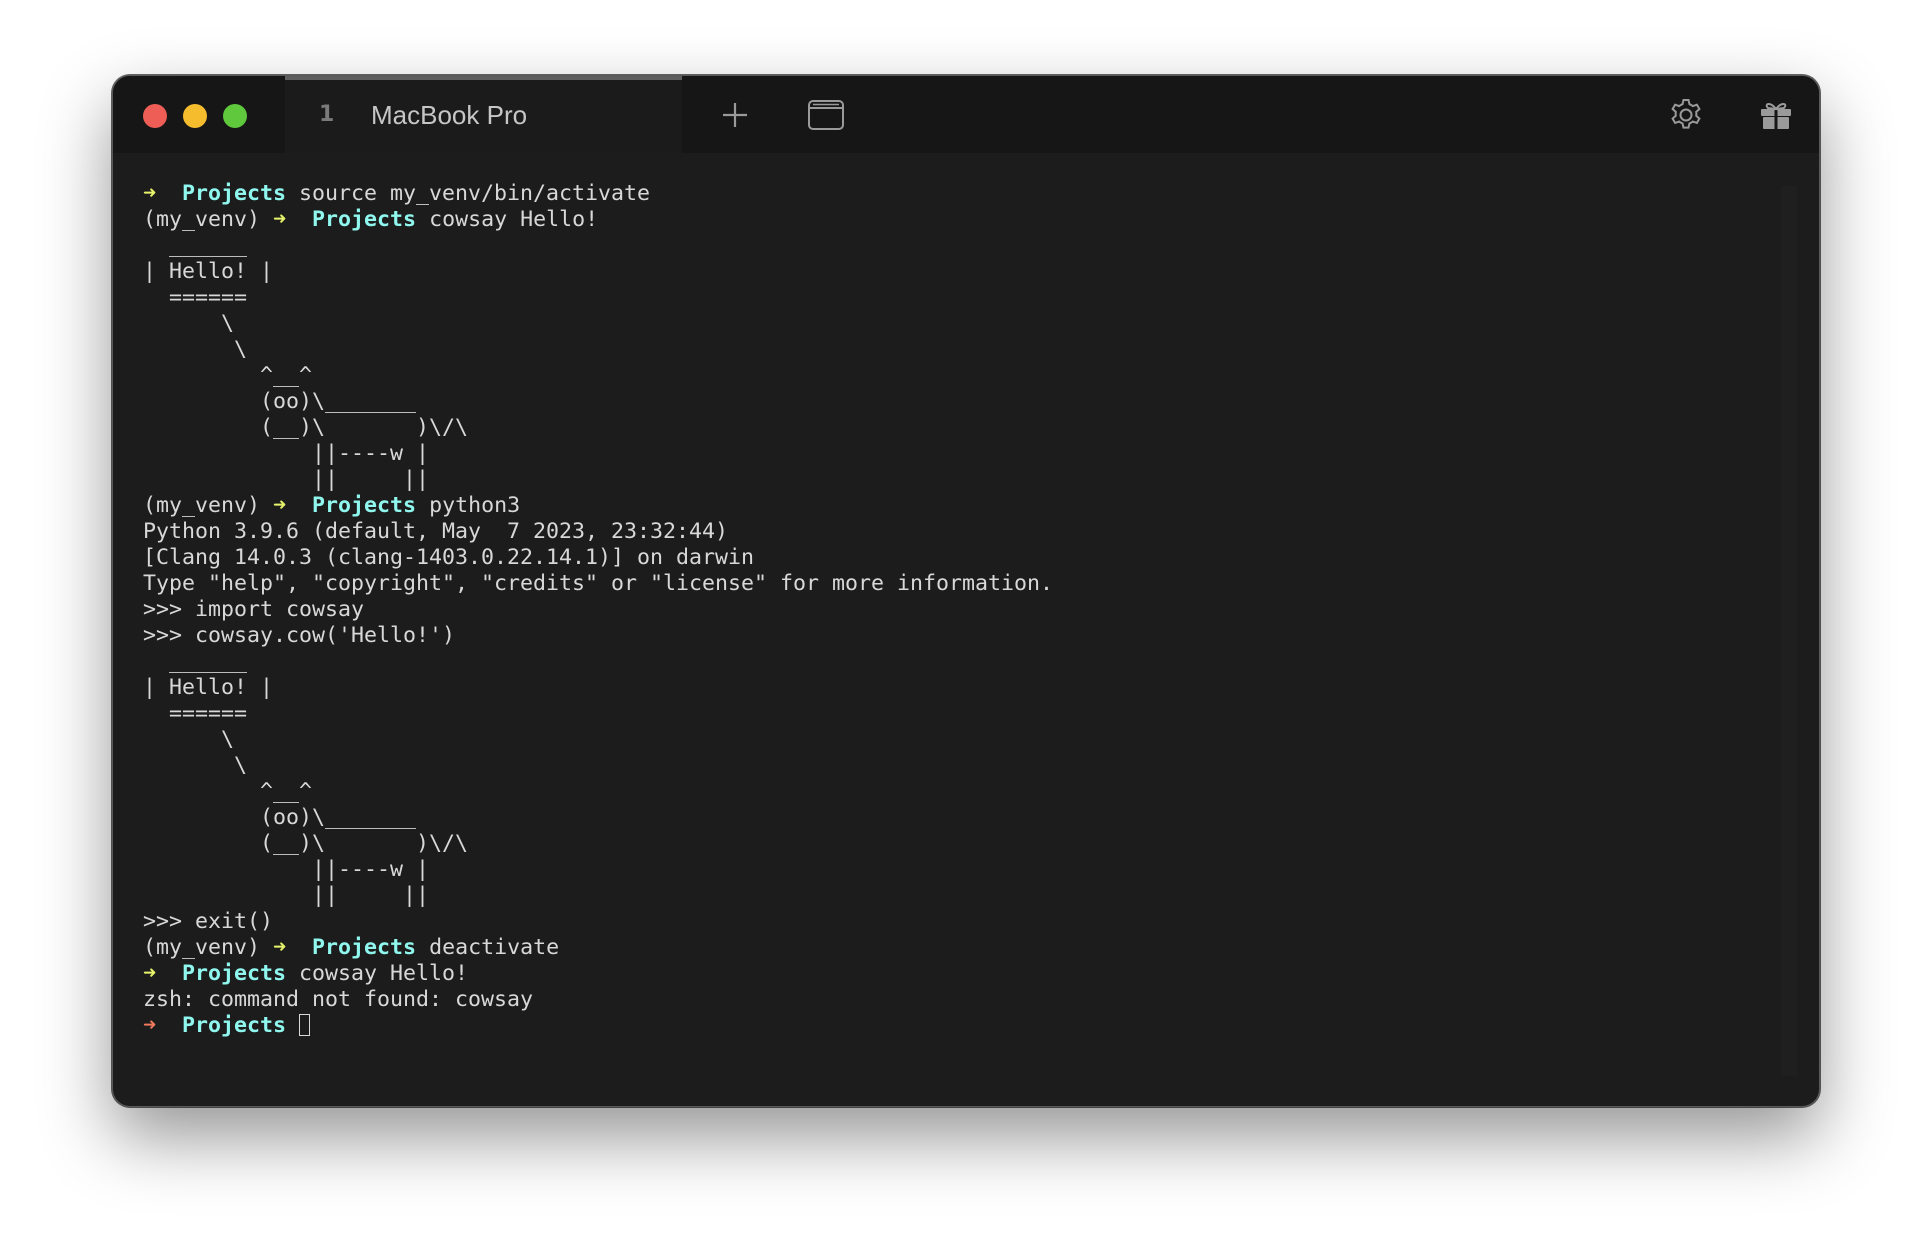 The height and width of the screenshot is (1254, 1930). Describe the element at coordinates (1789, 631) in the screenshot. I see `scrollbar-track` at that location.